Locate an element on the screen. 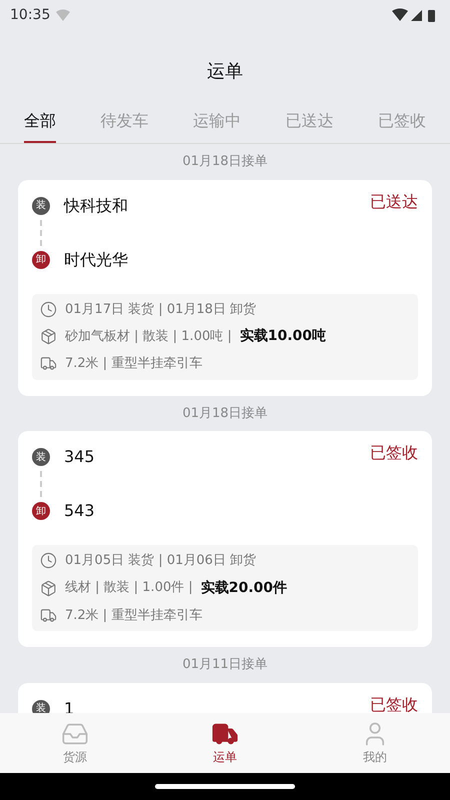  wifi-icon is located at coordinates (63, 15).